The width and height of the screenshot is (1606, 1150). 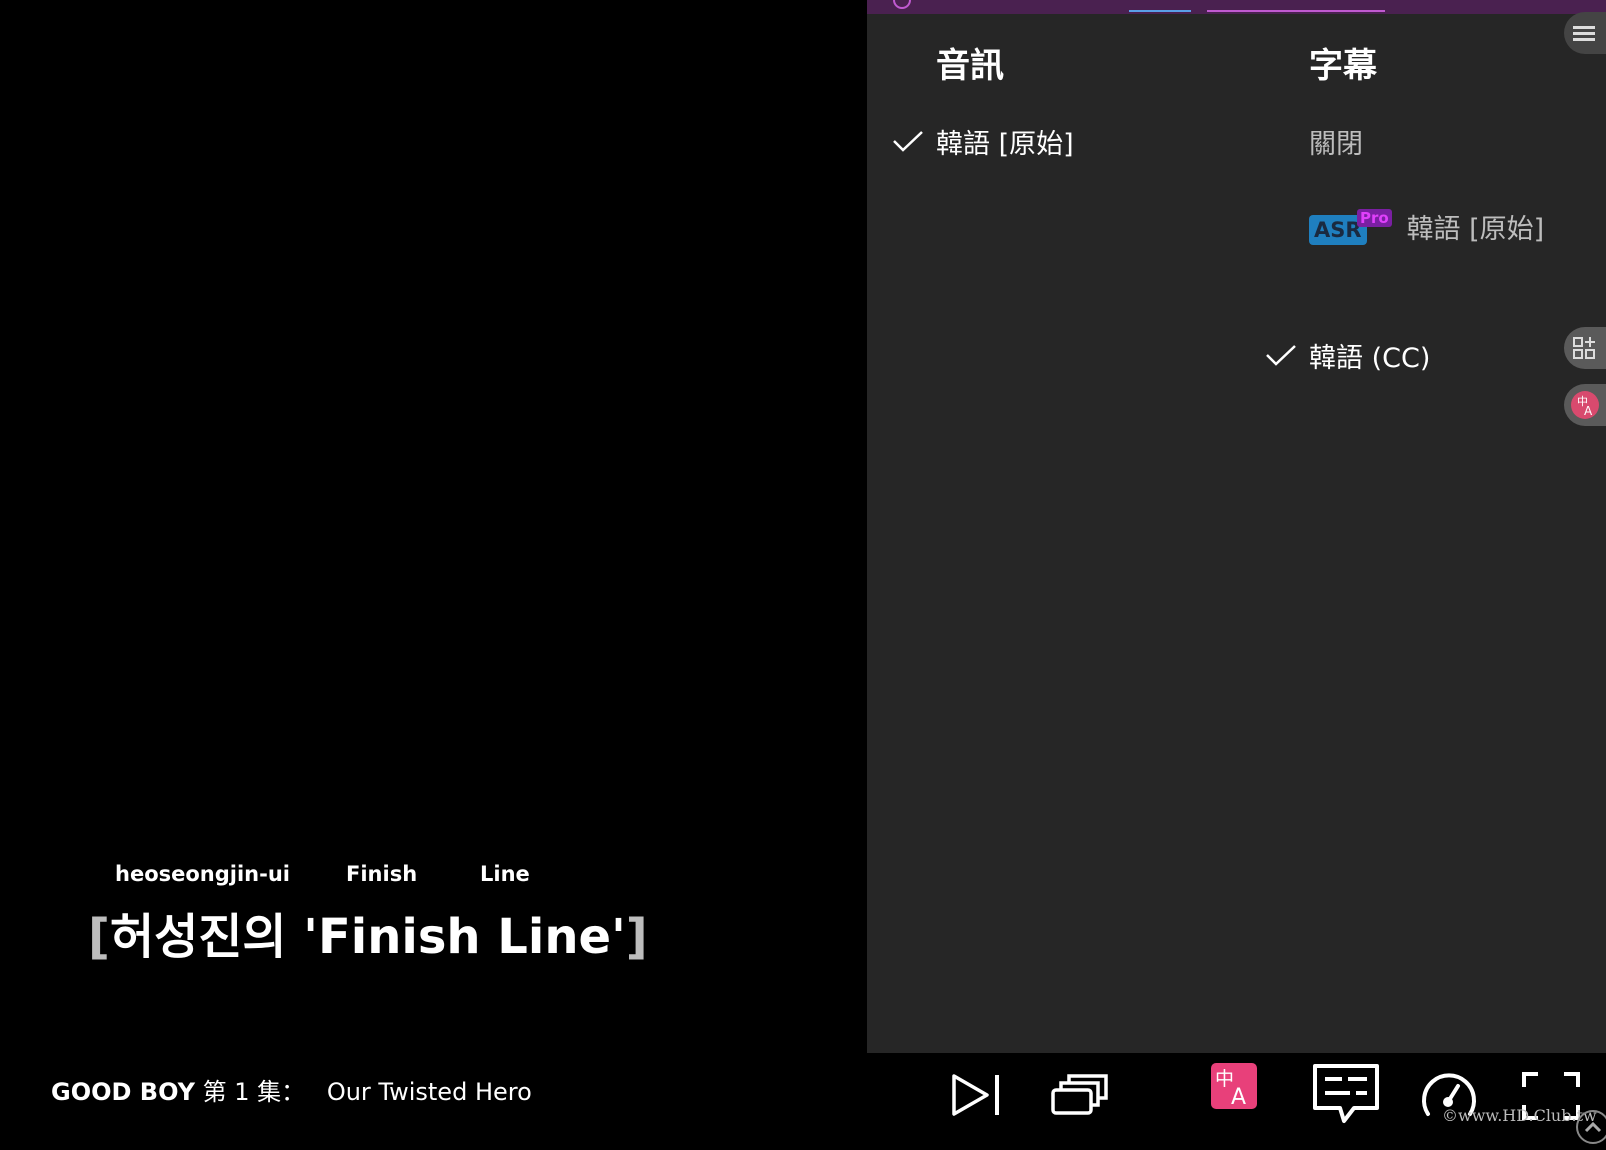 I want to click on audio-heading: 音訊, so click(x=970, y=66).